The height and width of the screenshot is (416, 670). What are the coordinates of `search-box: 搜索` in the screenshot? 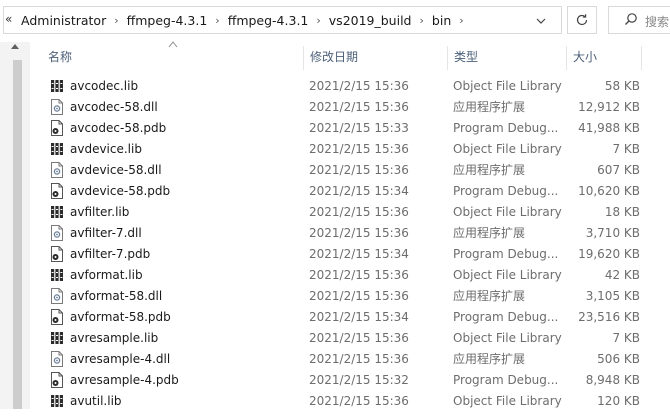 It's located at (639, 20).